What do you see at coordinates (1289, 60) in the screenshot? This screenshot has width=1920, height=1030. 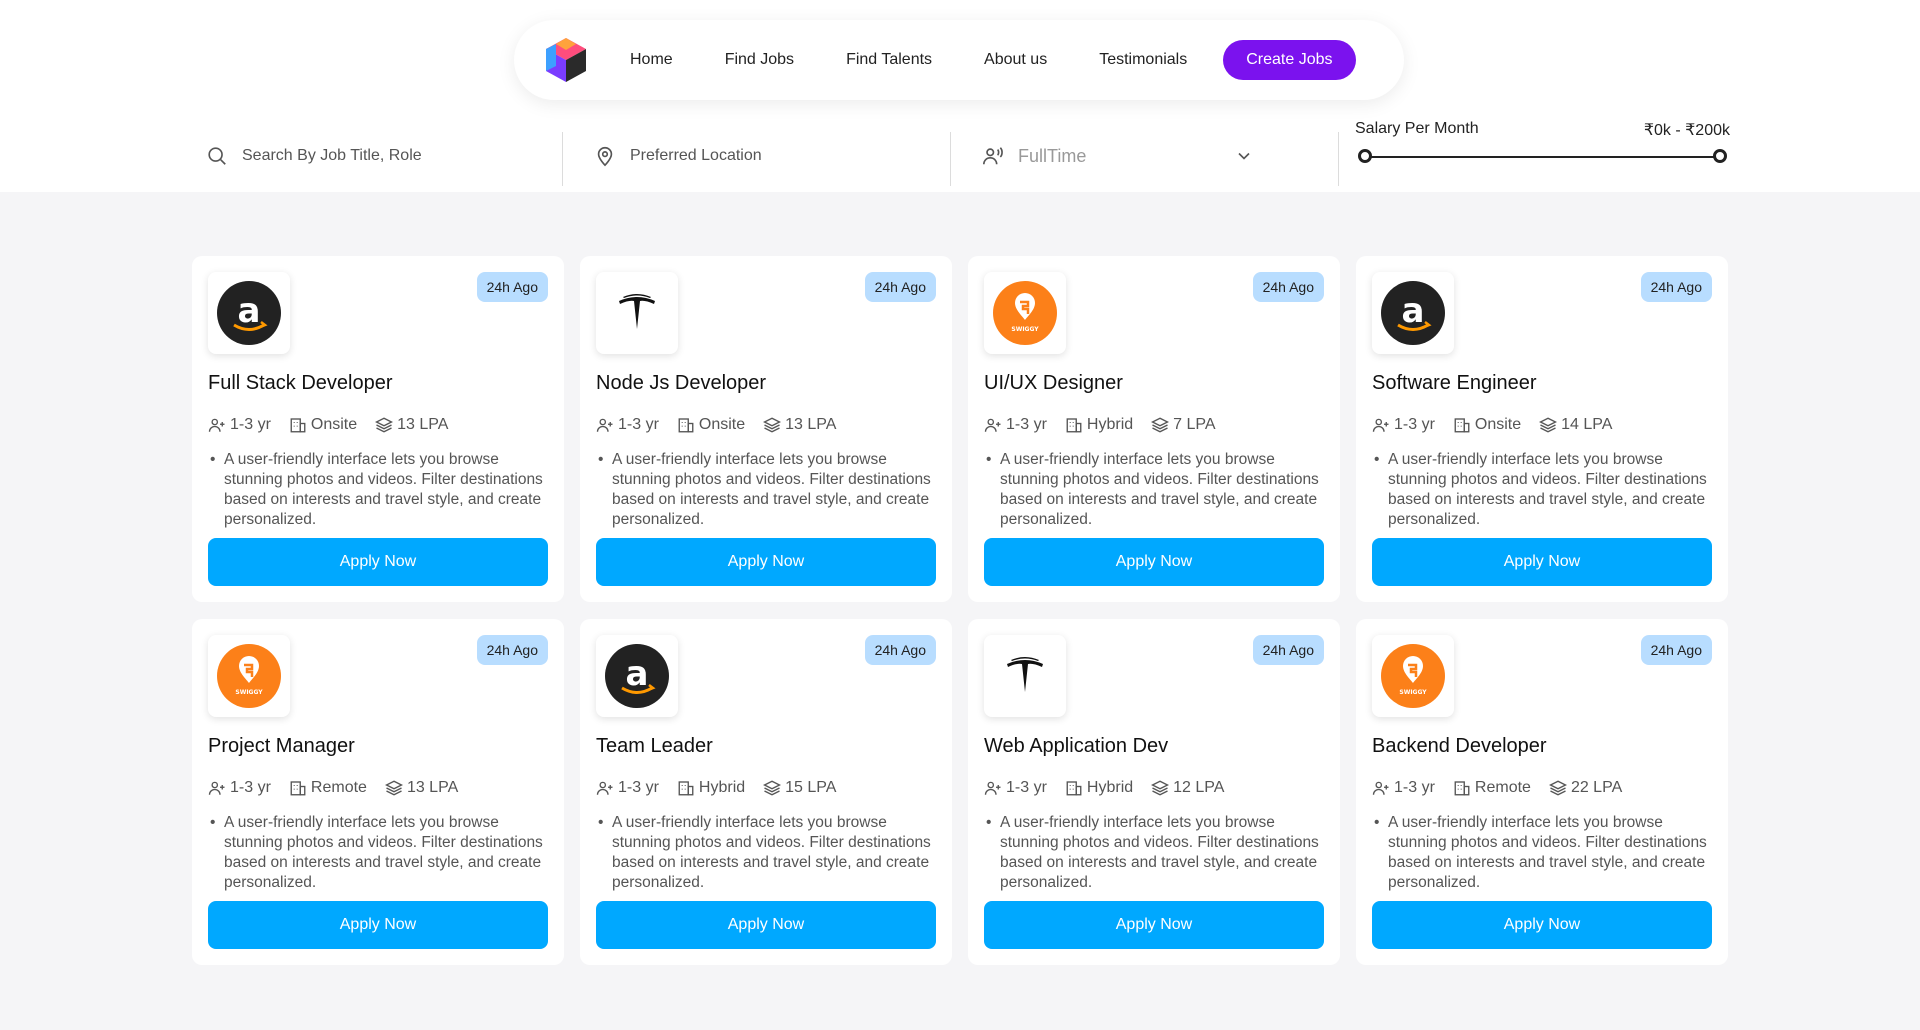 I see `create-jobs-button: Create Jobs` at bounding box center [1289, 60].